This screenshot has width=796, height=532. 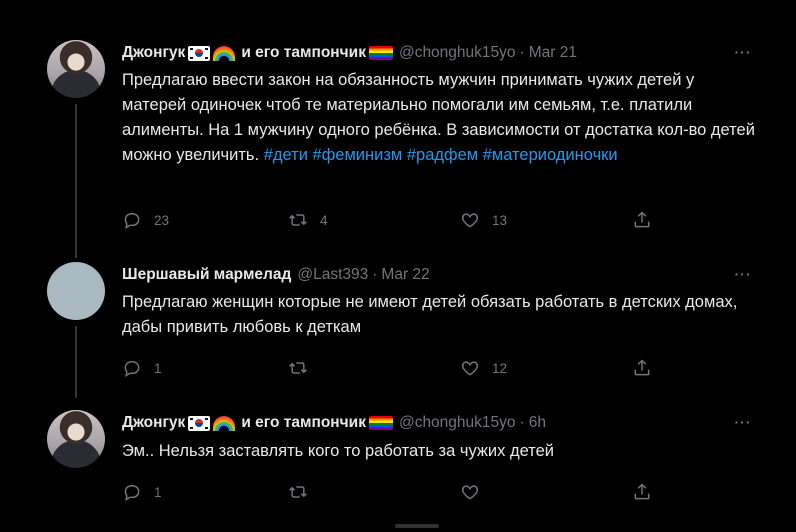 I want to click on scroll-indicator, so click(x=417, y=526).